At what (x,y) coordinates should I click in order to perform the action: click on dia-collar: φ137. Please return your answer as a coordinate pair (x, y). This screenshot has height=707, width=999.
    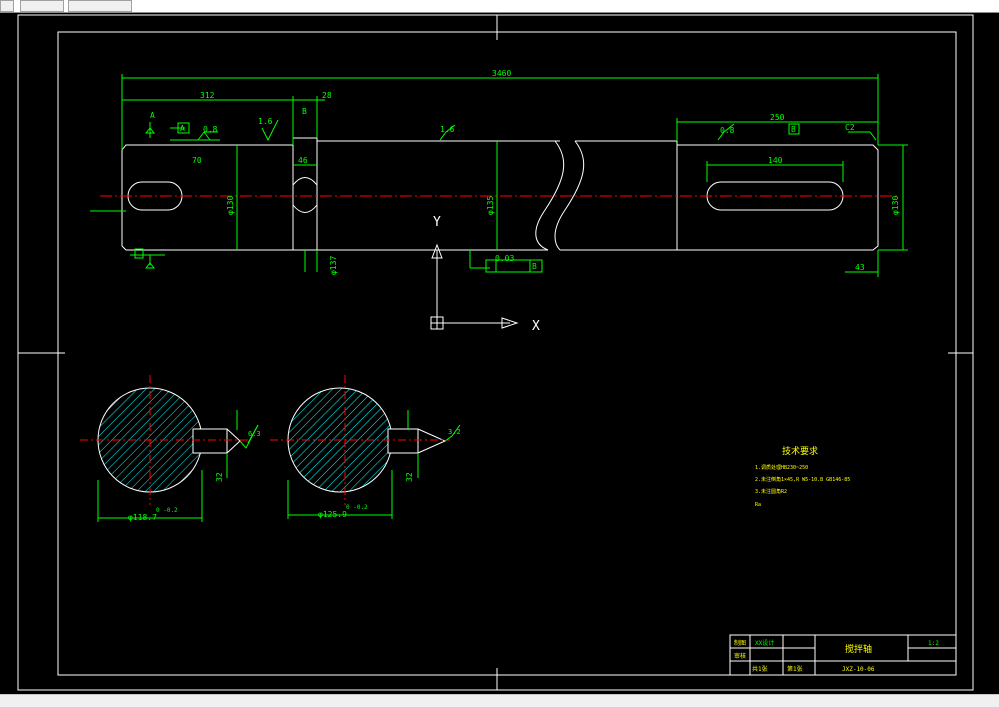
    Looking at the image, I should click on (333, 265).